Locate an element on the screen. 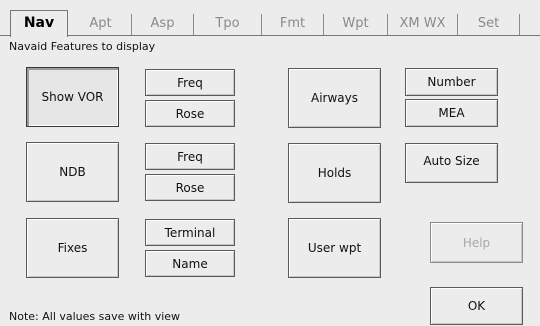 The image size is (540, 326). help-button: Help is located at coordinates (476, 242).